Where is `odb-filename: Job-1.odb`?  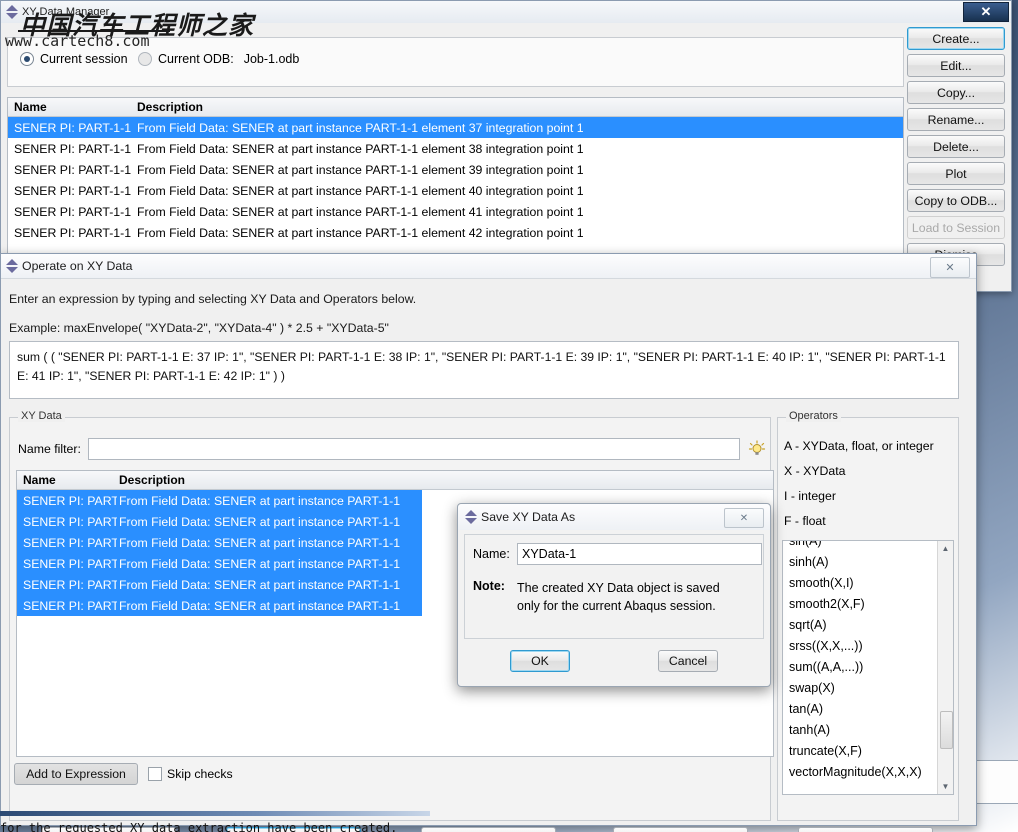 odb-filename: Job-1.odb is located at coordinates (271, 59).